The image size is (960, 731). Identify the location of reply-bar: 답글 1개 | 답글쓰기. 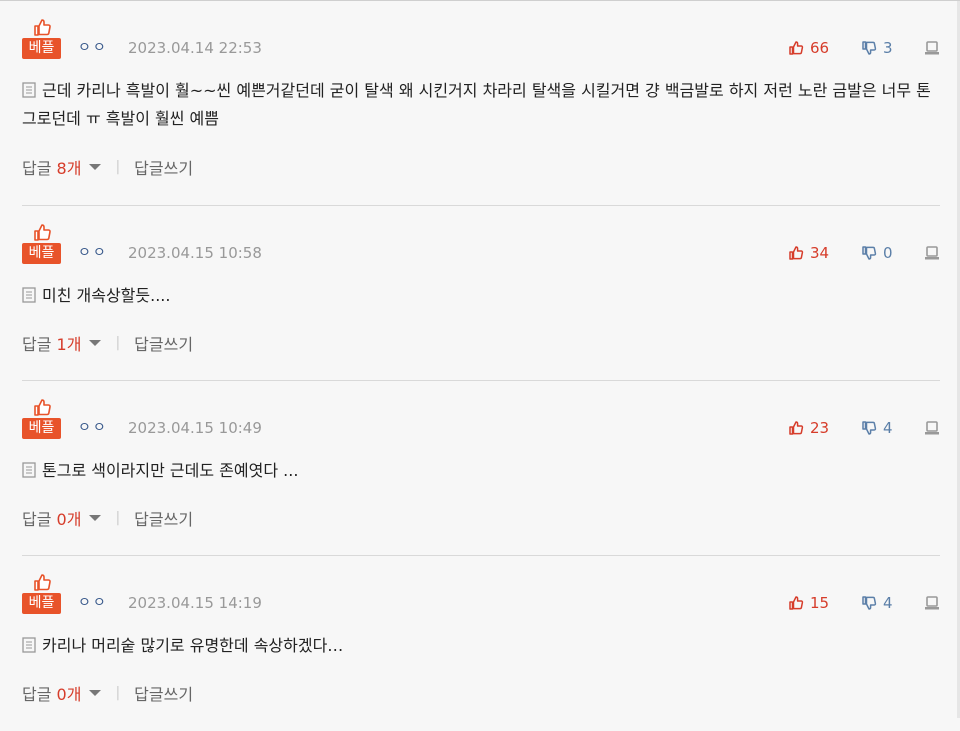
(107, 343).